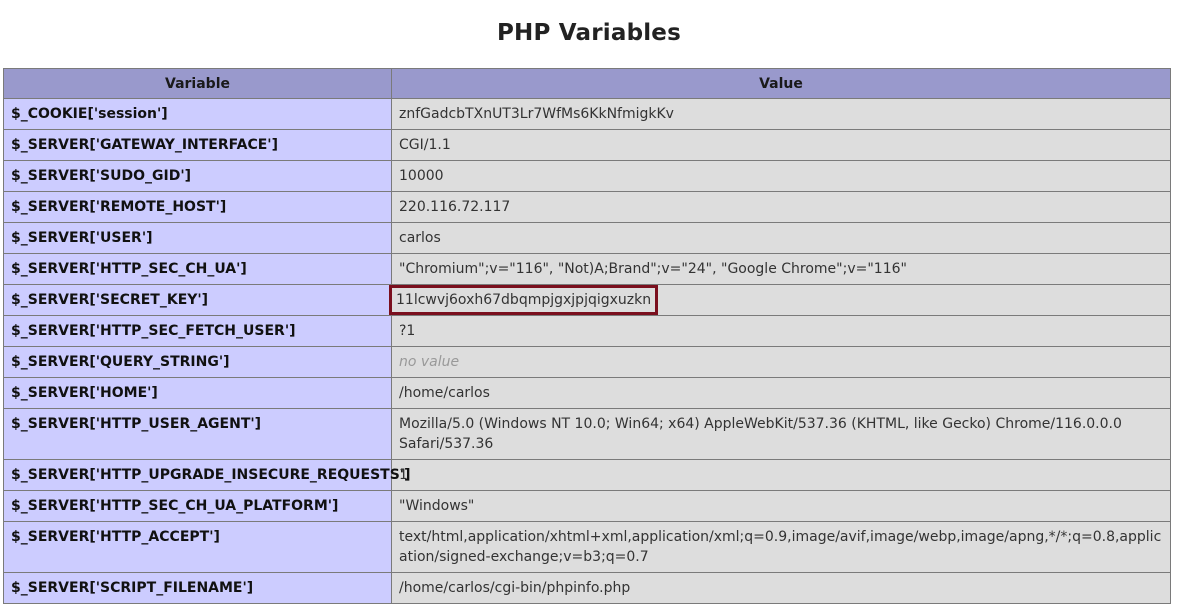 The image size is (1178, 605). Describe the element at coordinates (781, 114) in the screenshot. I see `variable-value-cell: znfGadcbTXnUT3Lr7WfMs6KkNfmigkKv` at that location.